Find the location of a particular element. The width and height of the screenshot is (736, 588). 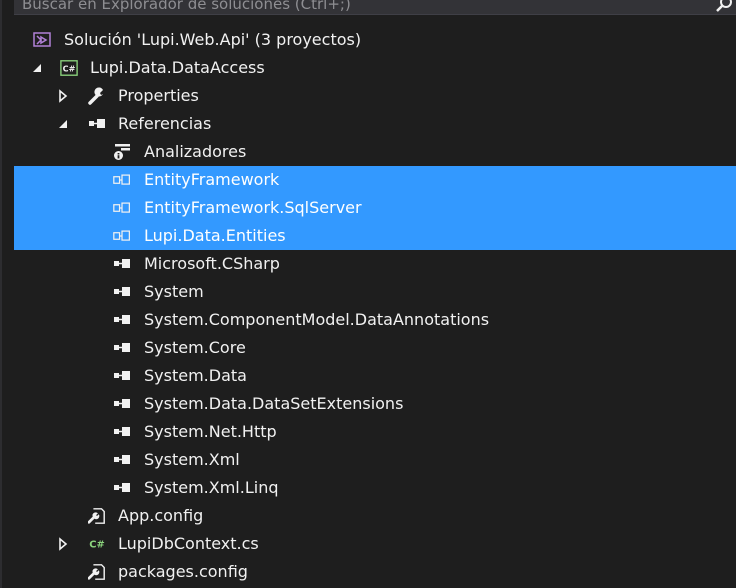

search-icon is located at coordinates (725, 6).